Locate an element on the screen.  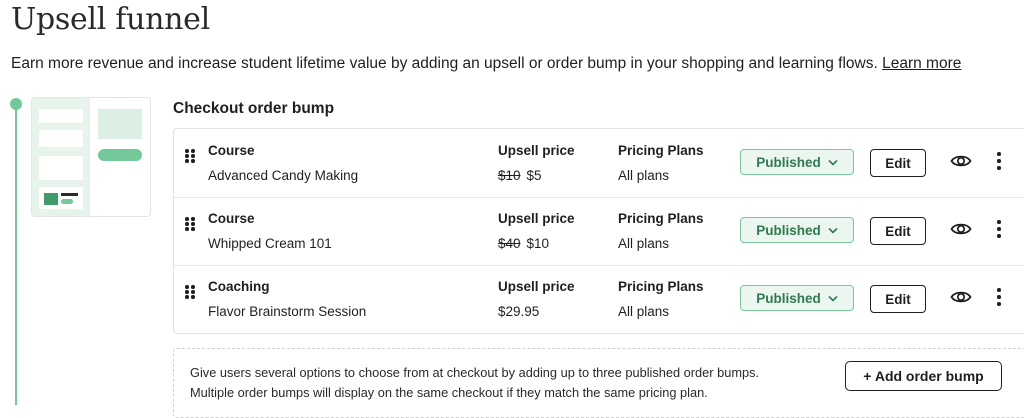
upsell-price: $10 $5 is located at coordinates (520, 175).